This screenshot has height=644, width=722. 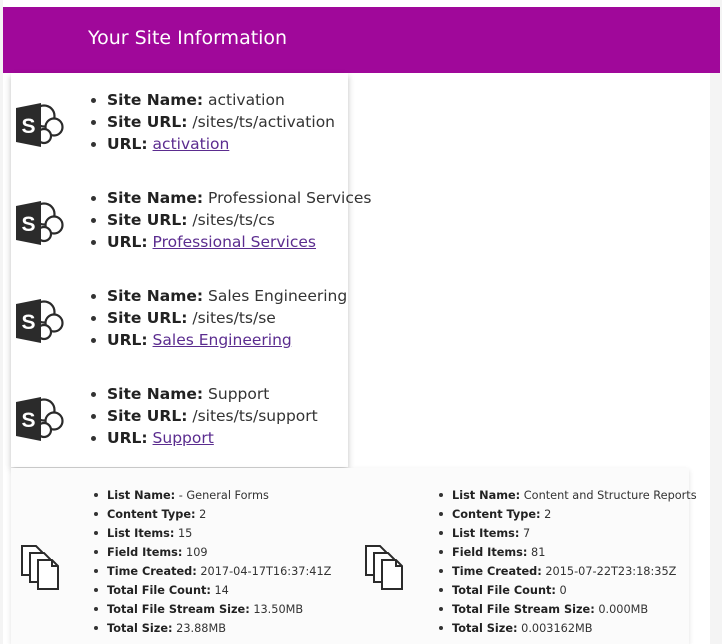 I want to click on stat-value: 81, so click(x=538, y=552).